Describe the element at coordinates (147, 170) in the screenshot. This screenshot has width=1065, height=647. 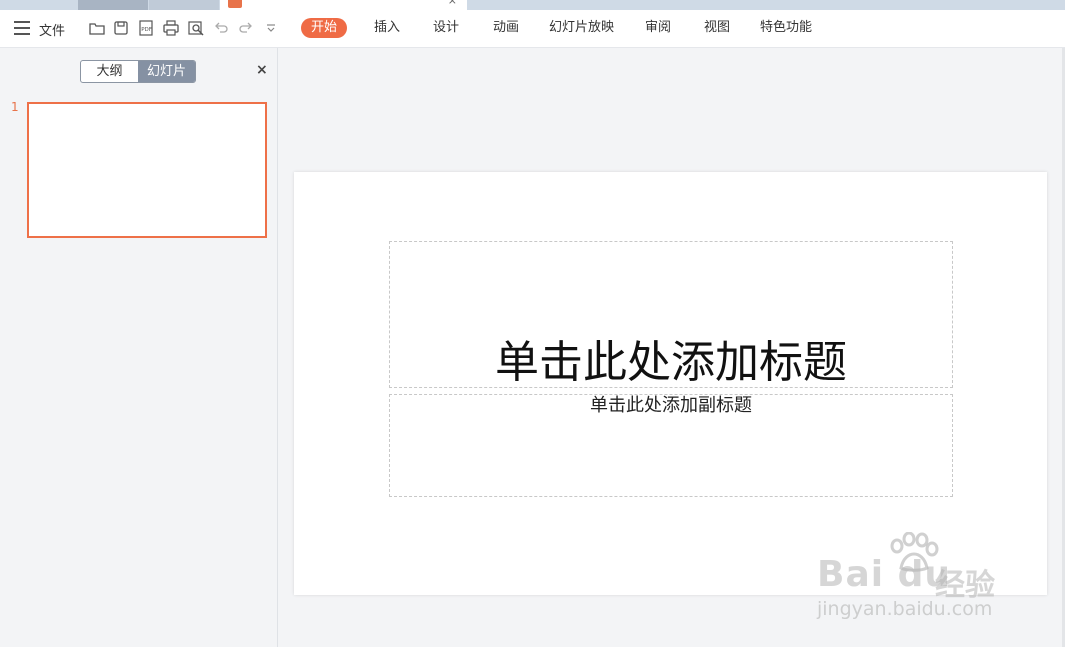
I see `slide-thumbnail` at that location.